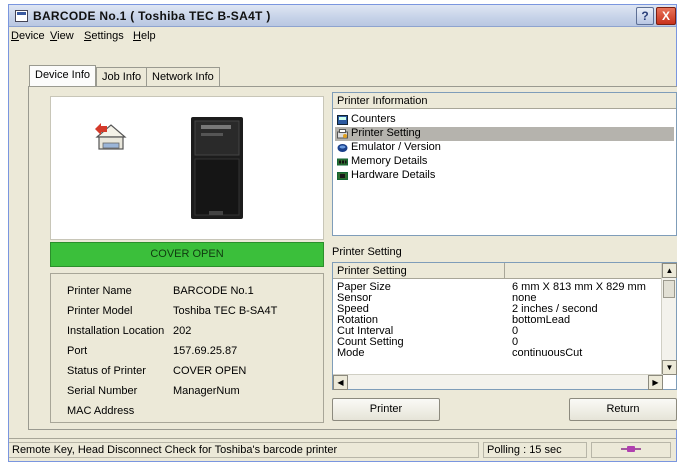  I want to click on connection-icon, so click(631, 449).